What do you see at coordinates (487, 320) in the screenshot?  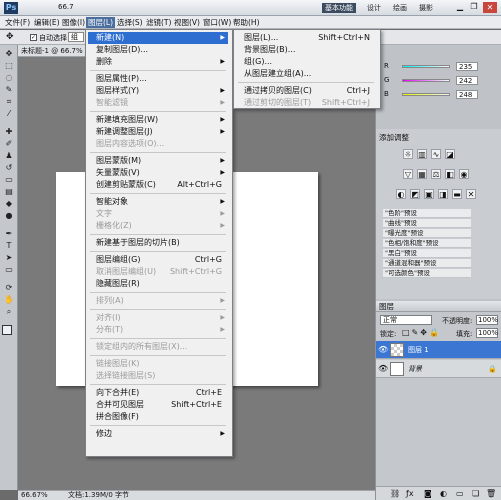 I see `opacity-value: 100%` at bounding box center [487, 320].